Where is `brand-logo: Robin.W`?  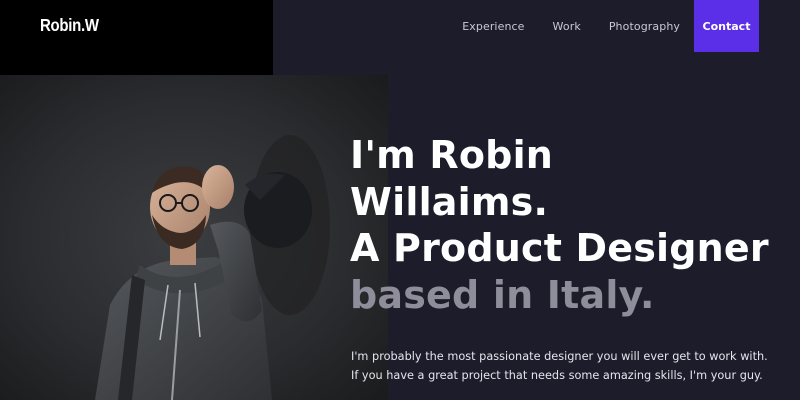
brand-logo: Robin.W is located at coordinates (69, 26).